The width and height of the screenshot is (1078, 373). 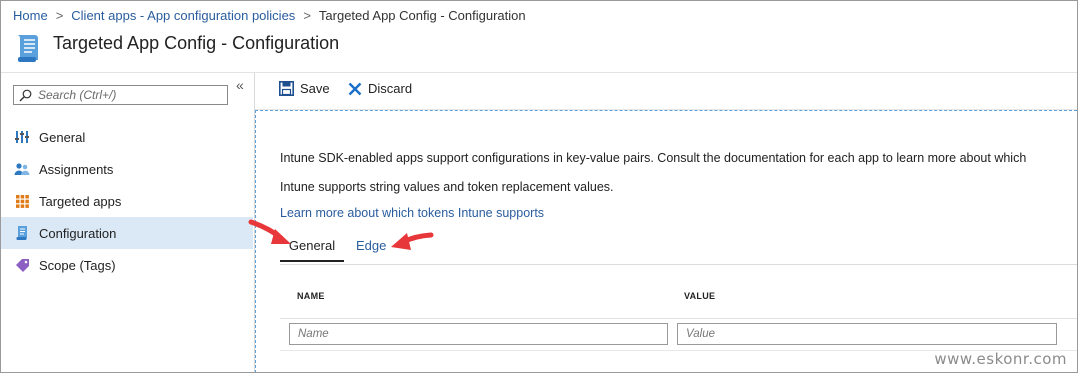 What do you see at coordinates (77, 265) in the screenshot?
I see `sidebar-item-label: Scope (Tags)` at bounding box center [77, 265].